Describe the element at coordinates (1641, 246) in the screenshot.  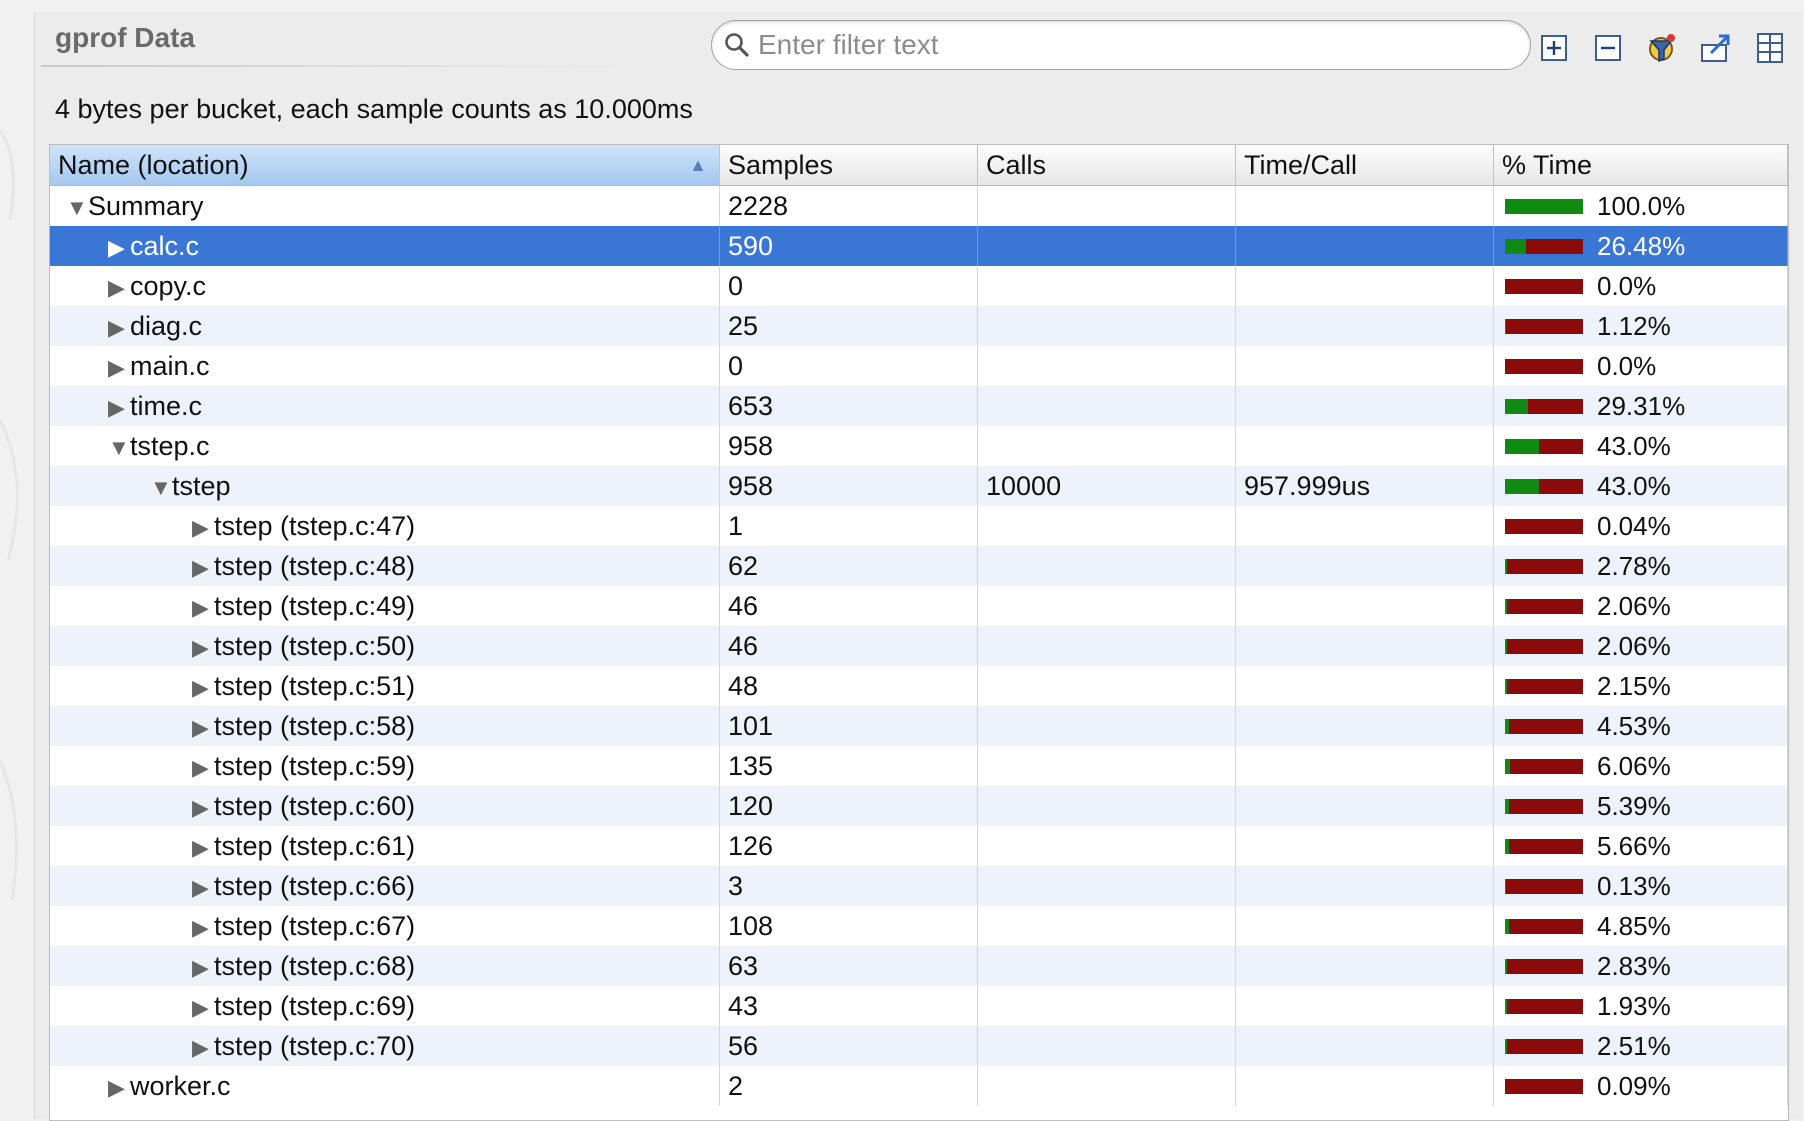
I see `percent-time-cell: 26.48%` at that location.